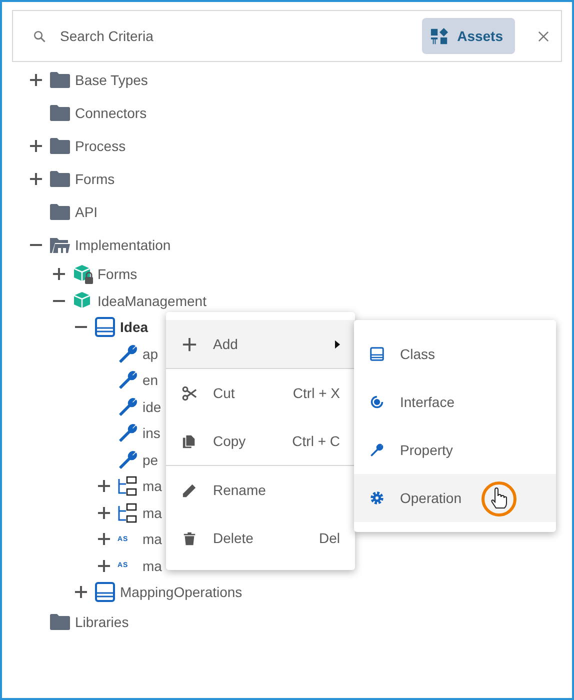 Image resolution: width=574 pixels, height=700 pixels. I want to click on tree-item: pe, so click(150, 460).